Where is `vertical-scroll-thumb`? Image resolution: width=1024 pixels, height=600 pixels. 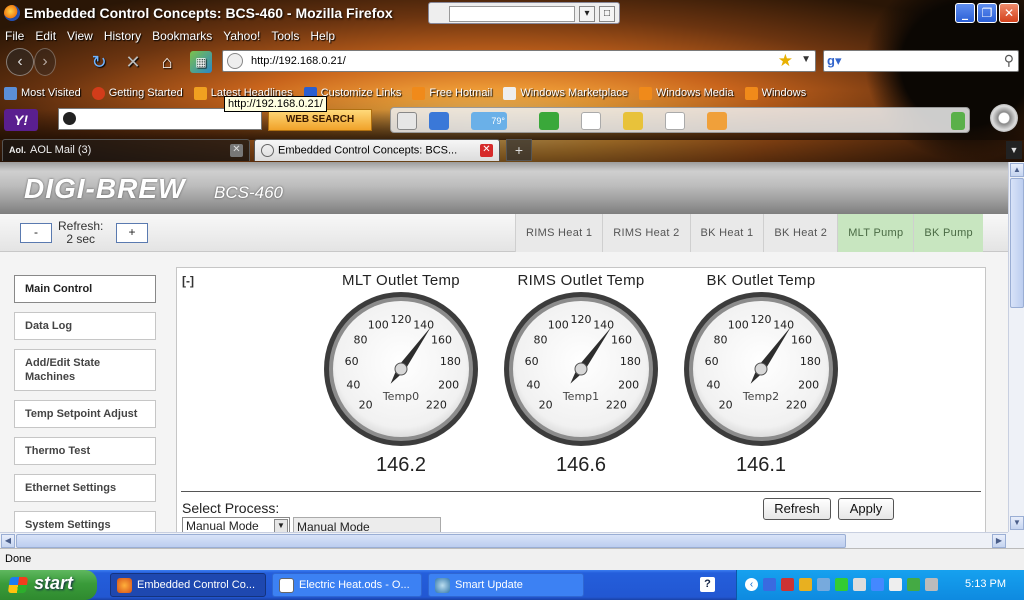
vertical-scroll-thumb is located at coordinates (1017, 243).